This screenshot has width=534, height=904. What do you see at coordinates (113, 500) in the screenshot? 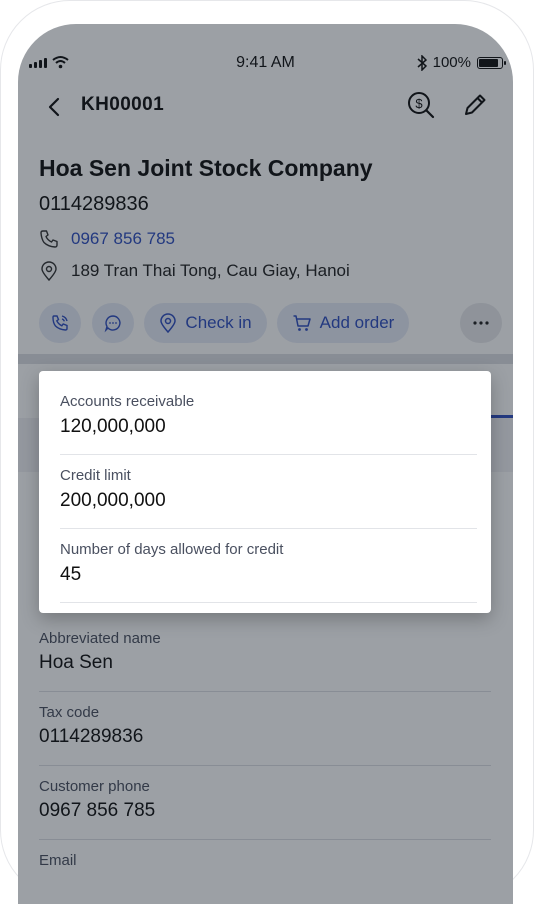
I see `credit-limit-value: 200,000,000` at bounding box center [113, 500].